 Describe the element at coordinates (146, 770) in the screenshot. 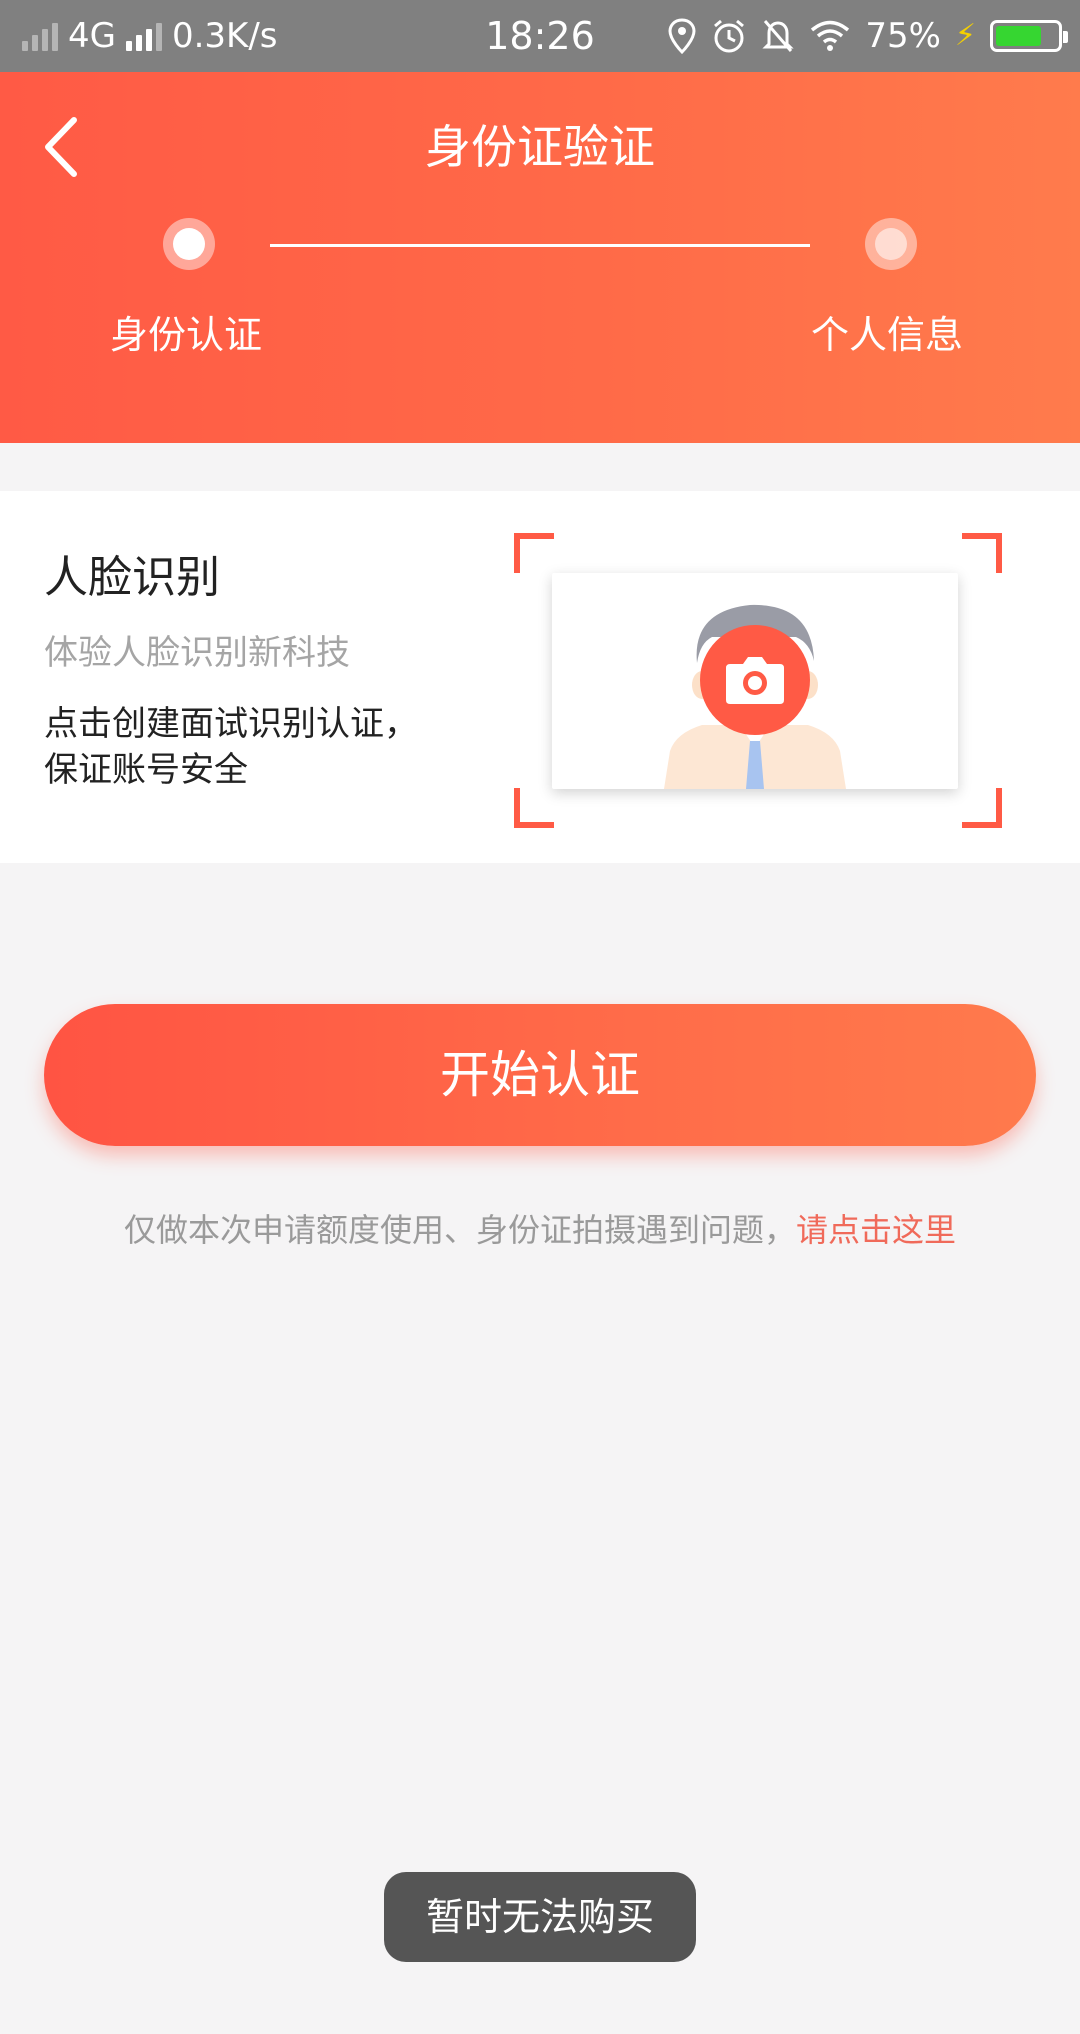

I see `card-description-line2: 保证账号安全` at that location.